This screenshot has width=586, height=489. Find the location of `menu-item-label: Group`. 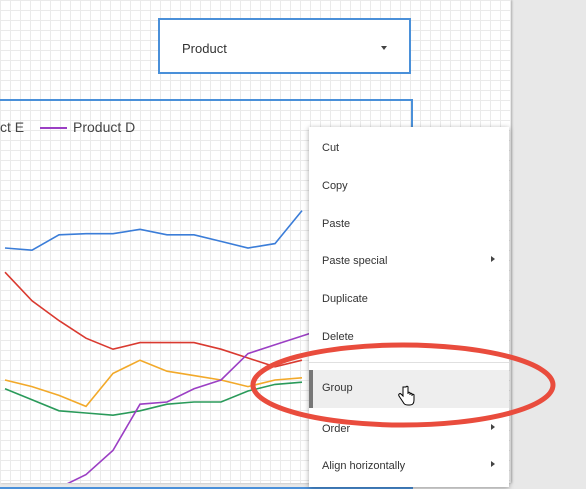

menu-item-label: Group is located at coordinates (337, 388).